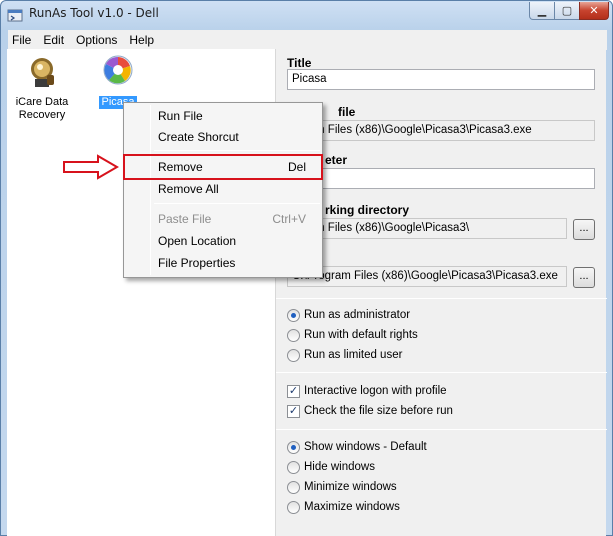 The height and width of the screenshot is (536, 613). I want to click on menu-item-label: Create Shorcut, so click(198, 137).